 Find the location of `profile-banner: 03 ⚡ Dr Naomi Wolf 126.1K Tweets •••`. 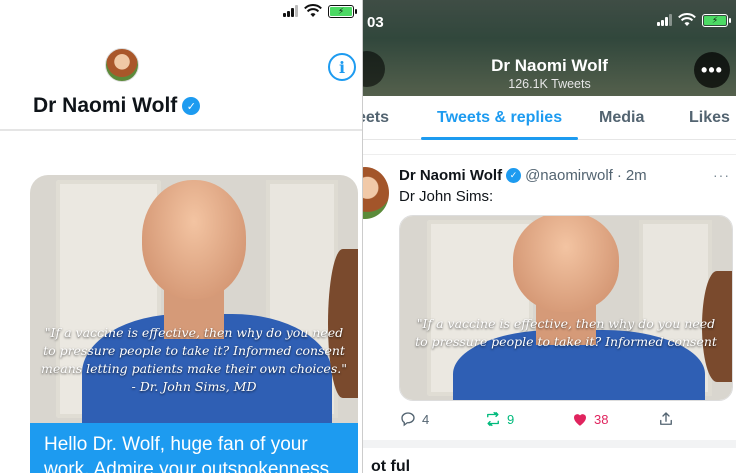

profile-banner: 03 ⚡ Dr Naomi Wolf 126.1K Tweets ••• is located at coordinates (549, 48).